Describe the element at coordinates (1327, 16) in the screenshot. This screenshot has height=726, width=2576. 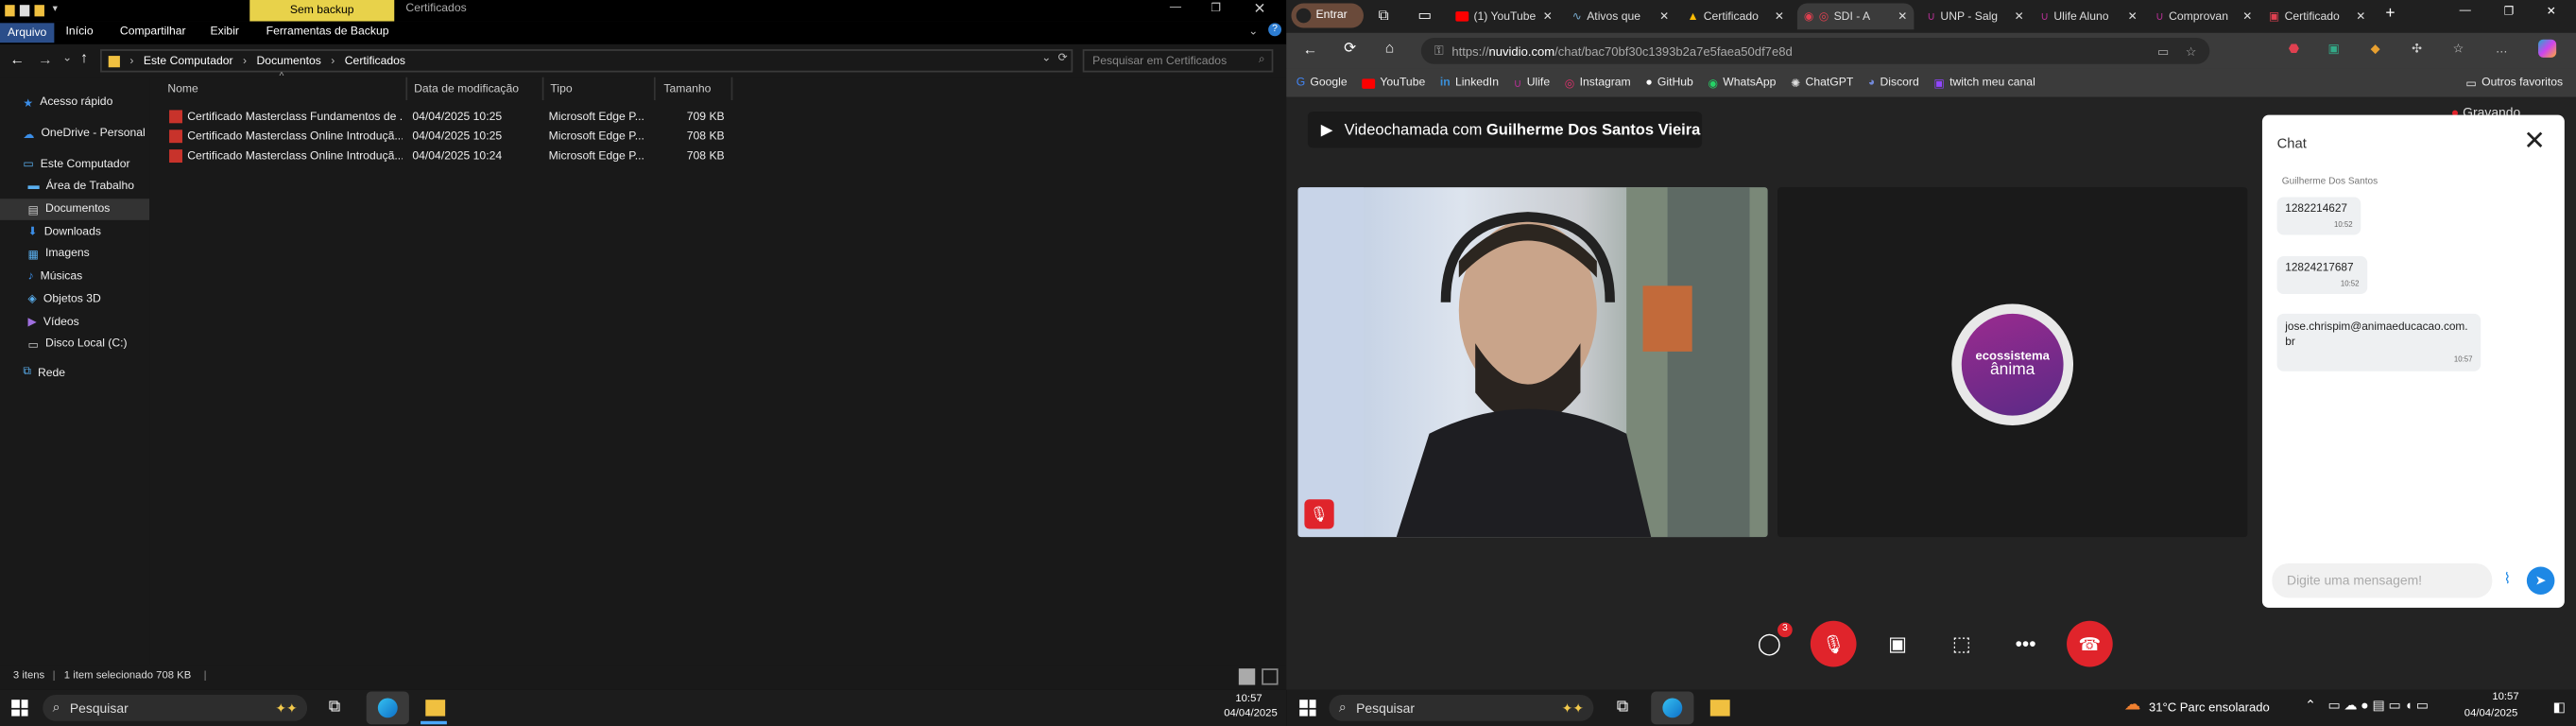
I see `profile-button: Entrar` at that location.